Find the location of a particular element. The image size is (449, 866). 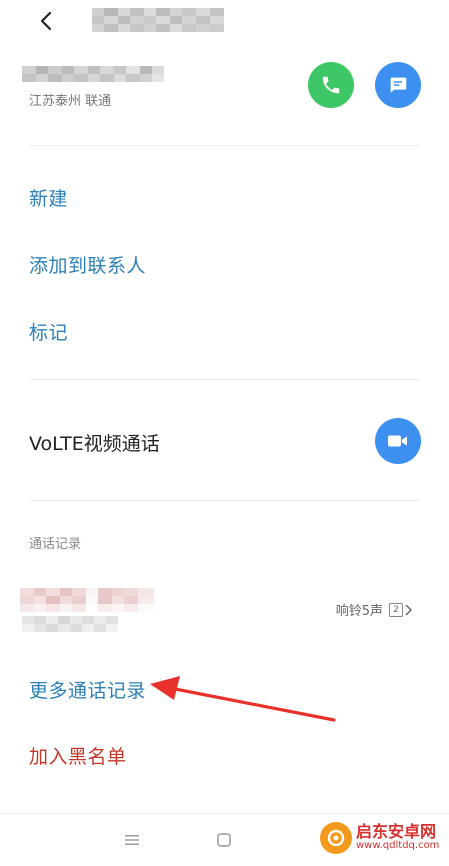

add-to-contacts-action: 添加到联系人 is located at coordinates (87, 264).